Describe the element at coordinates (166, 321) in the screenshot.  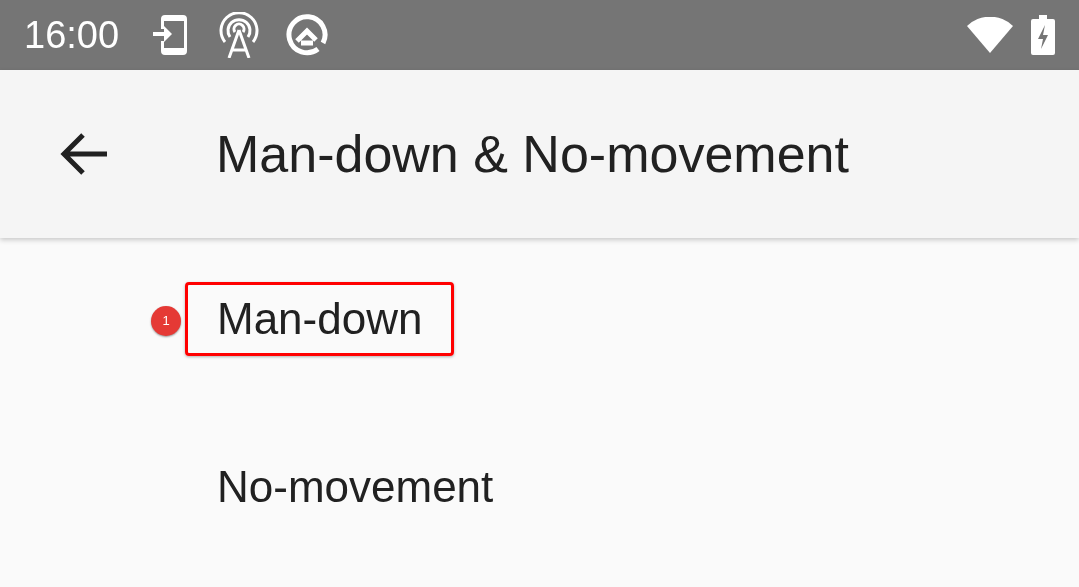
I see `number-badge: 1` at that location.